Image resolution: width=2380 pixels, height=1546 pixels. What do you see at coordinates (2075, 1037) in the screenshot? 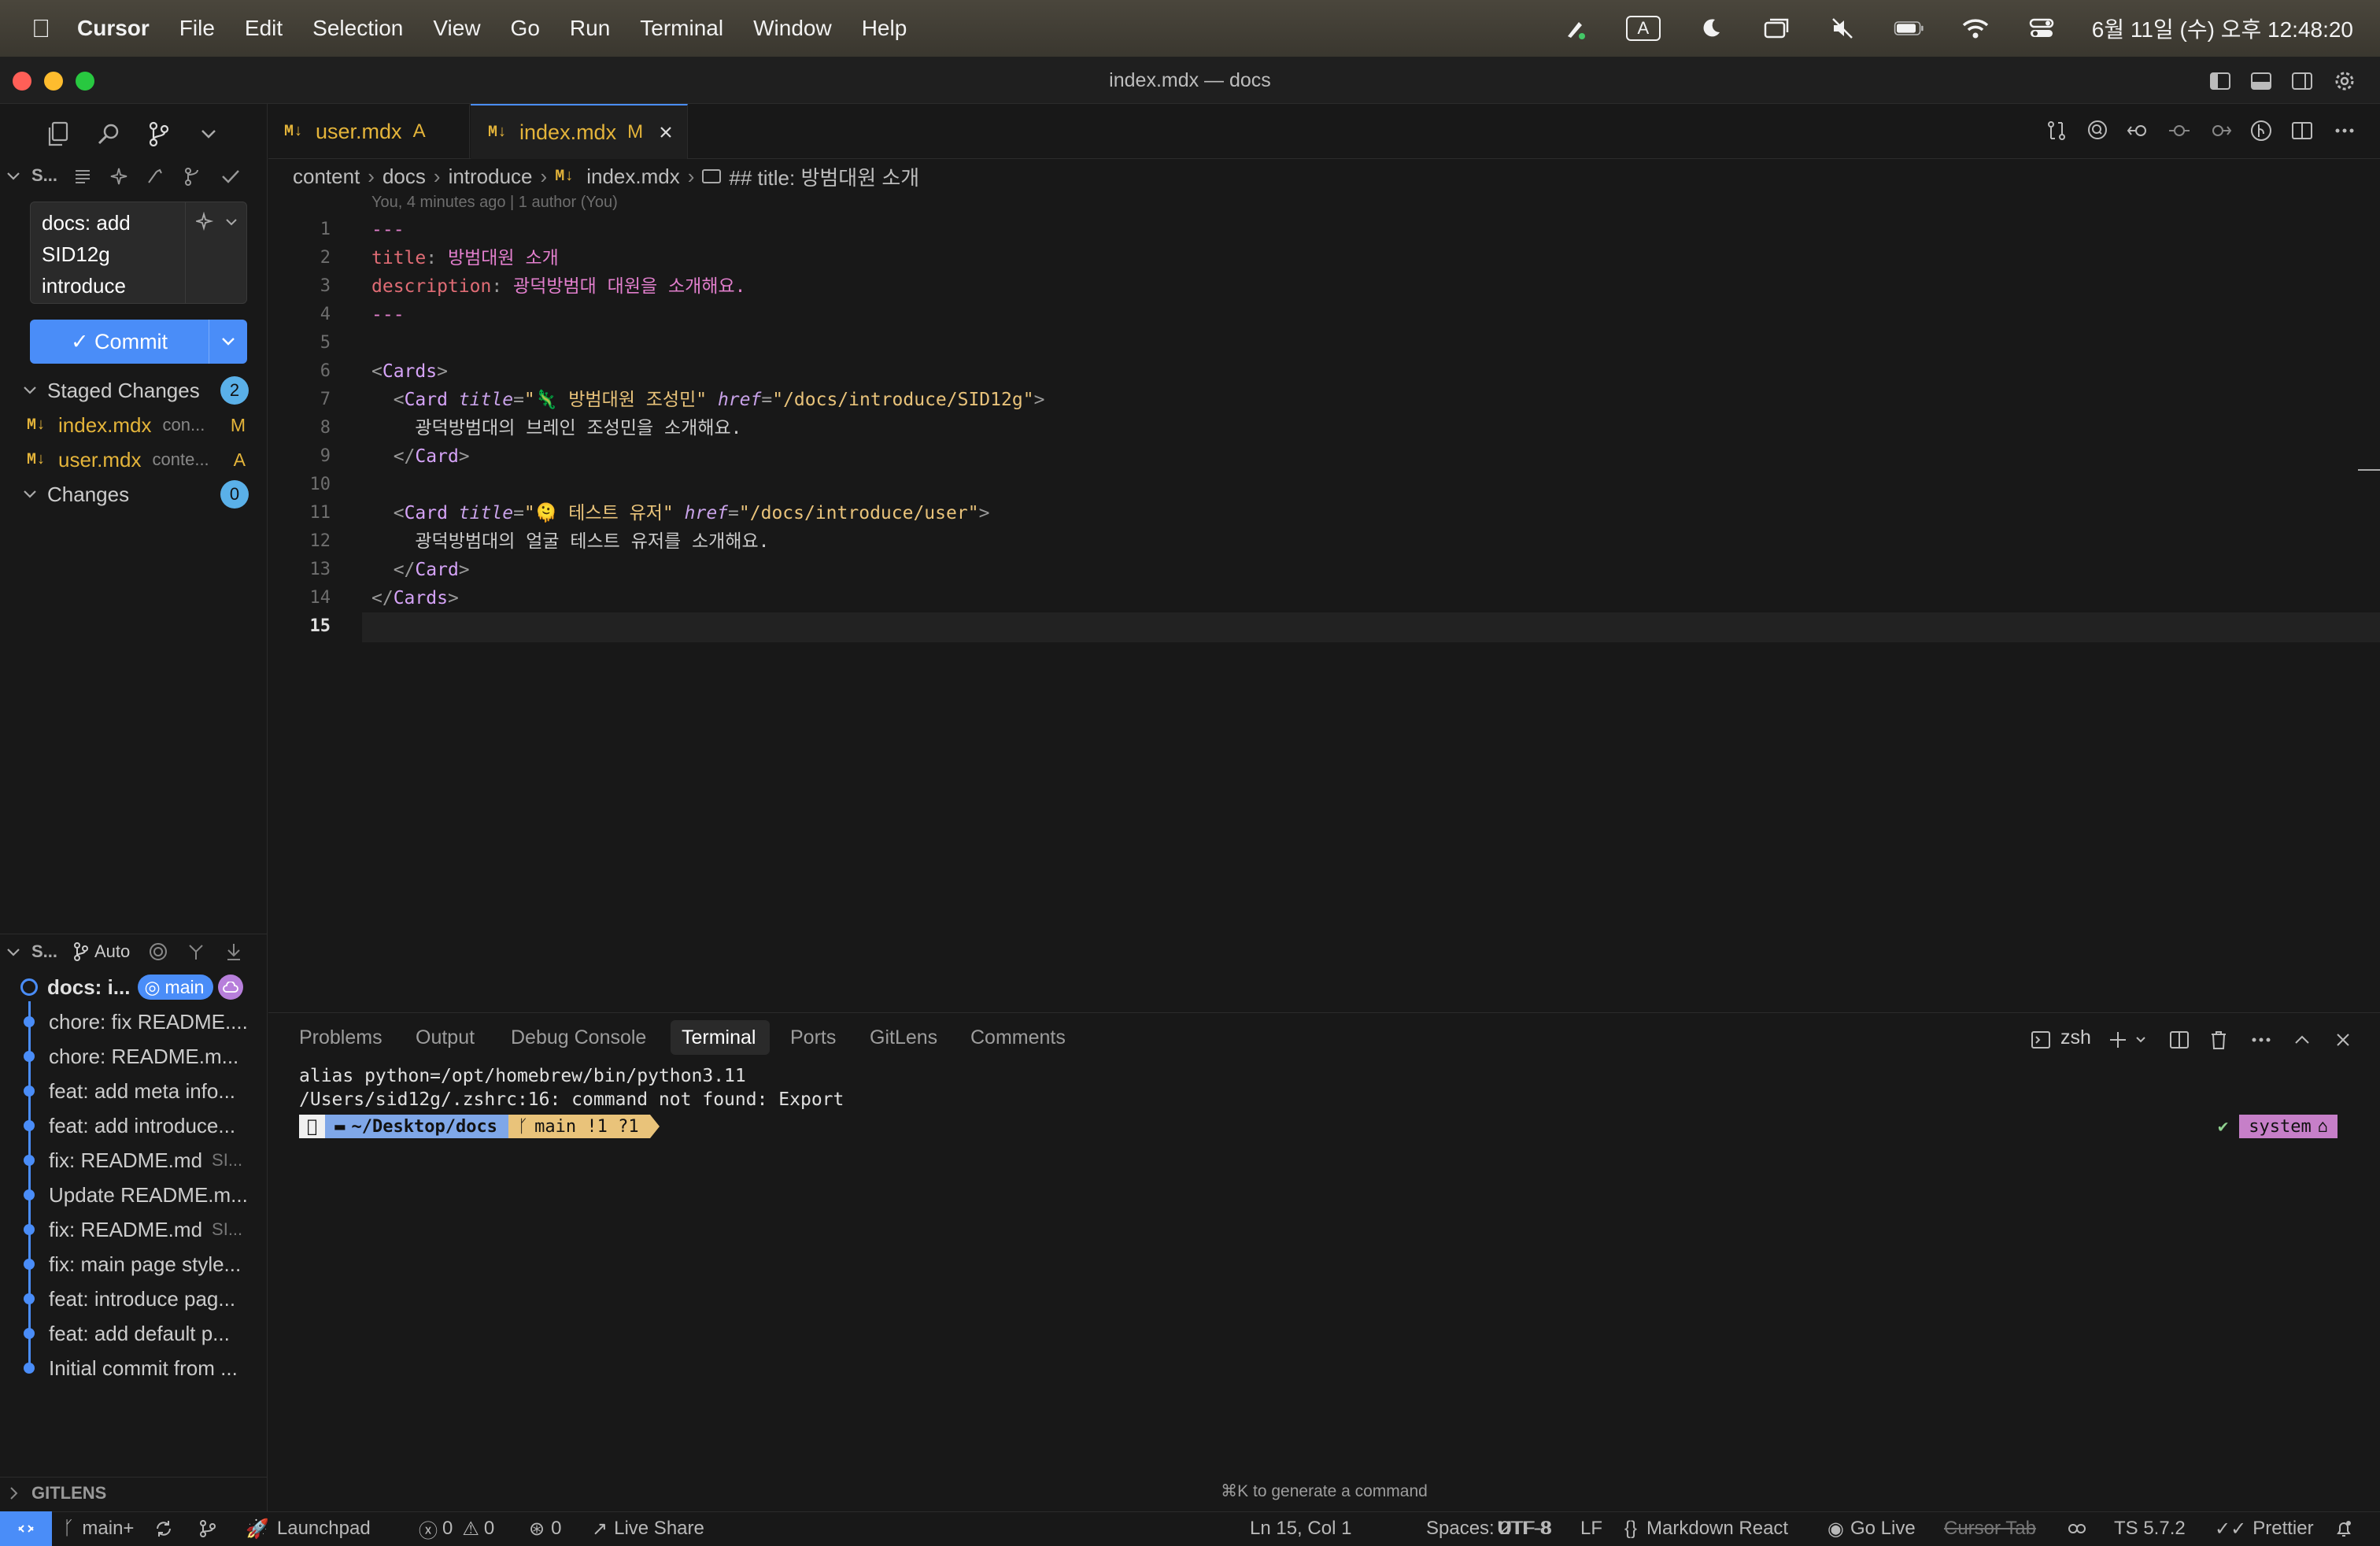
I see `terminal-shell-name: zsh` at bounding box center [2075, 1037].